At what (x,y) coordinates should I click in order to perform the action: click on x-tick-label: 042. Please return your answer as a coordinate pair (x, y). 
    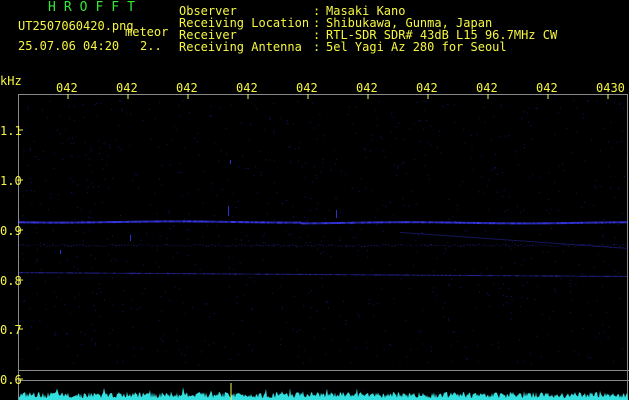
    Looking at the image, I should click on (127, 88).